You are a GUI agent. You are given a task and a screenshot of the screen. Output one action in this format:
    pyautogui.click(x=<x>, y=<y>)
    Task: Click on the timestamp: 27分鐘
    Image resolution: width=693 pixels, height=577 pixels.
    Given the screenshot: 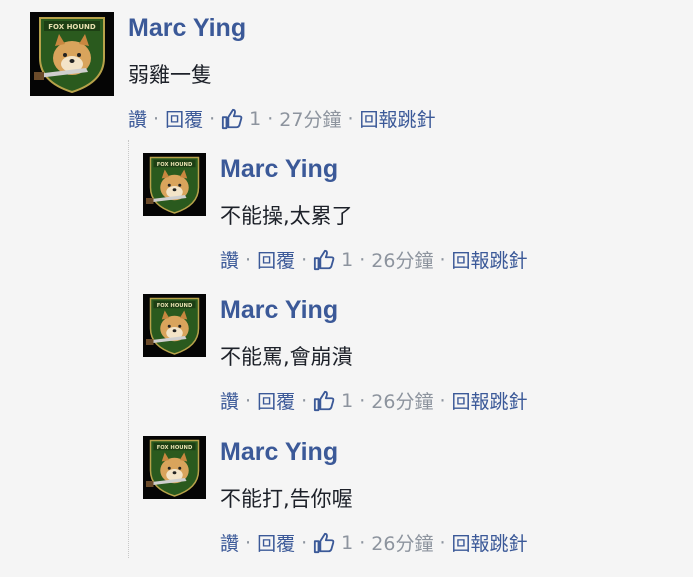 What is the action you would take?
    pyautogui.click(x=310, y=118)
    